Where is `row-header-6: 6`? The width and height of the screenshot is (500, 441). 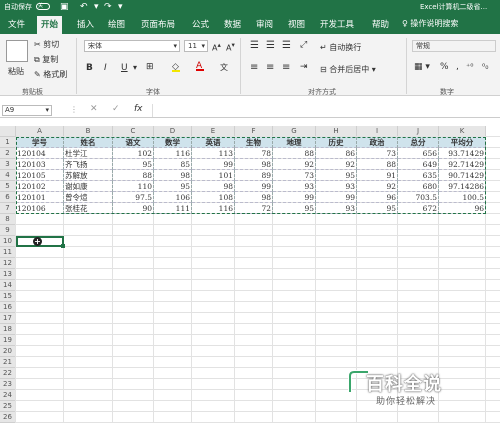 row-header-6: 6 is located at coordinates (8, 197).